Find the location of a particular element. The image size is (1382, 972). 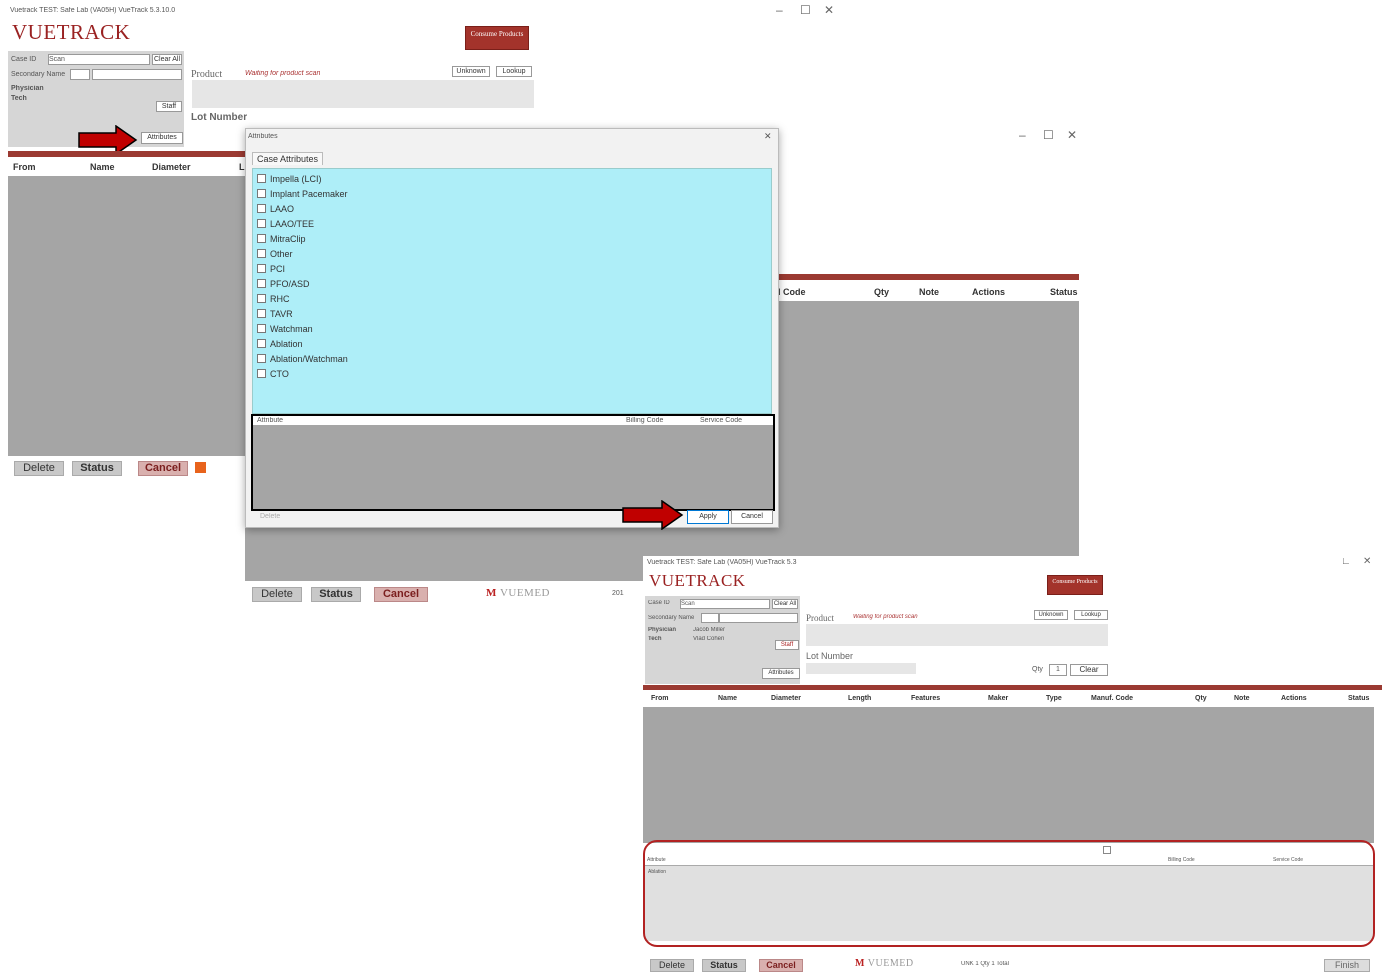

dialog-cancel-button: Cancel is located at coordinates (752, 517).